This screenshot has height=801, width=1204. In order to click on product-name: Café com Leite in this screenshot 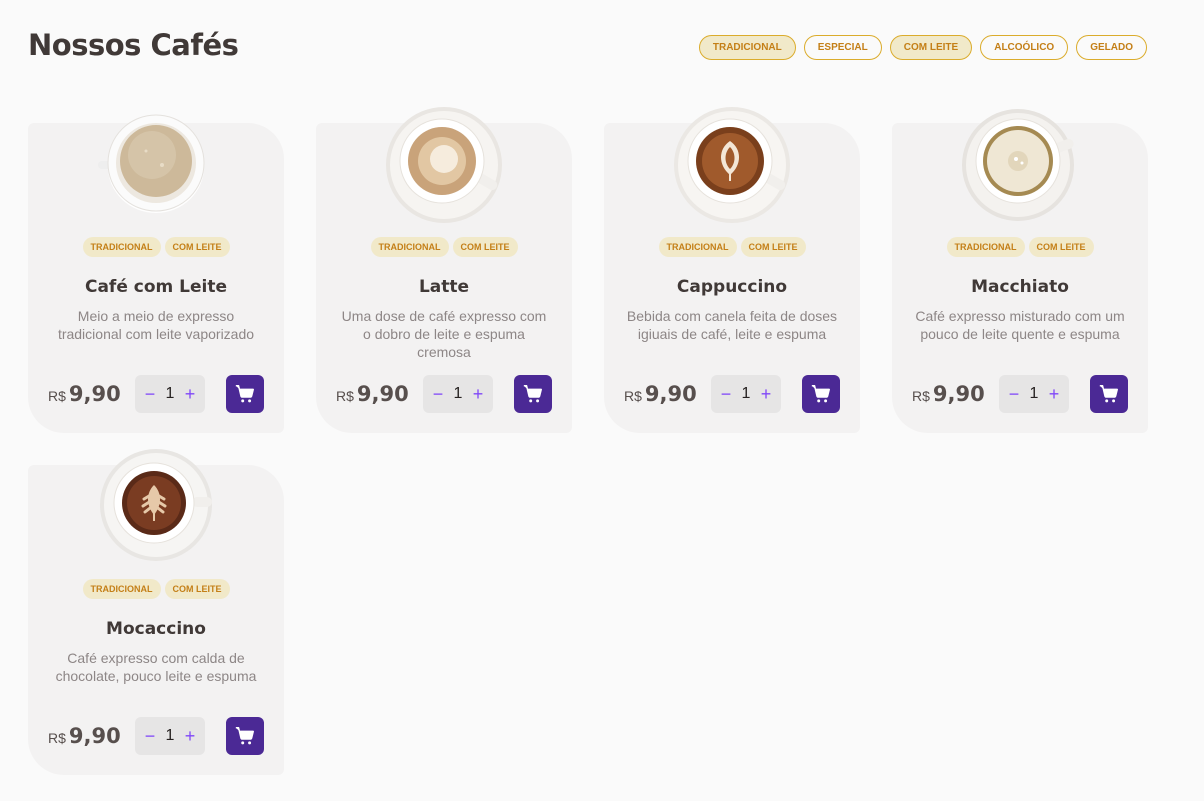, I will do `click(156, 287)`.